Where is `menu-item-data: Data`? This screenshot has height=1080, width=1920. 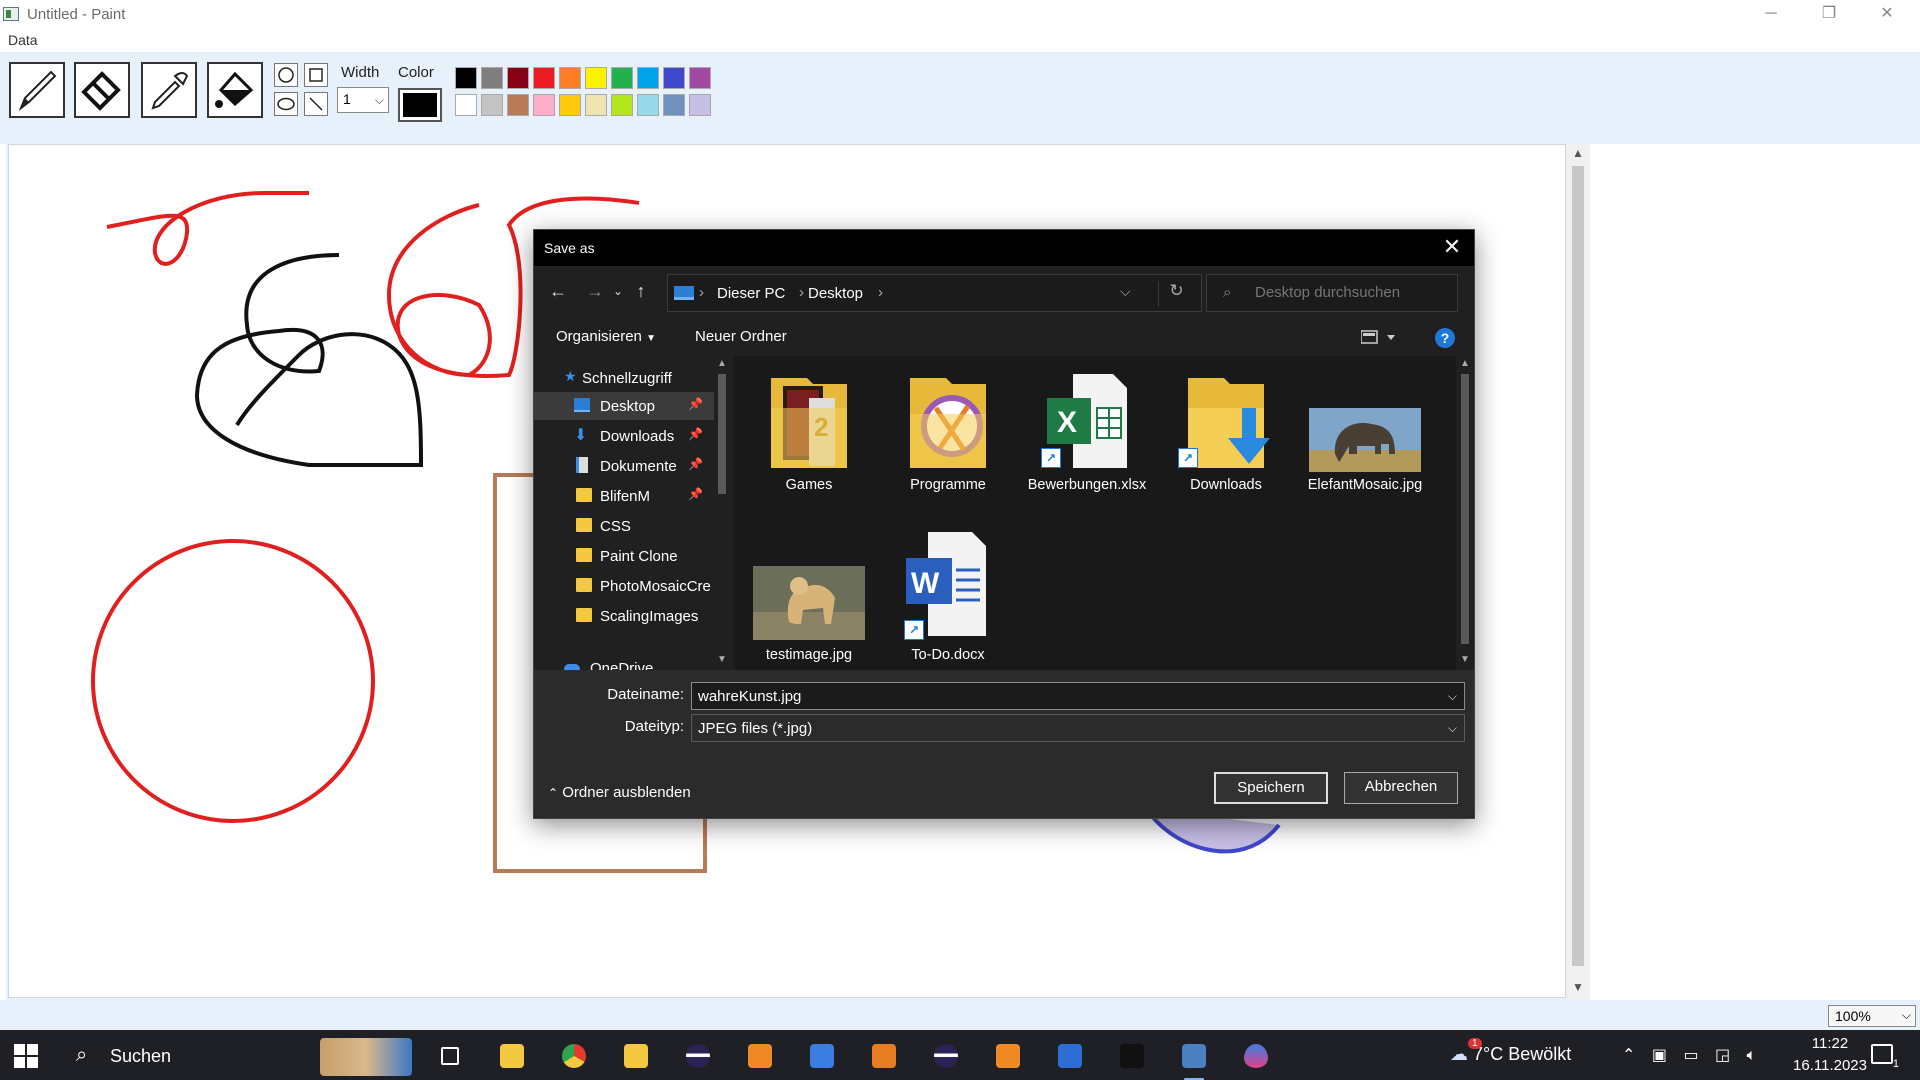 menu-item-data: Data is located at coordinates (23, 40).